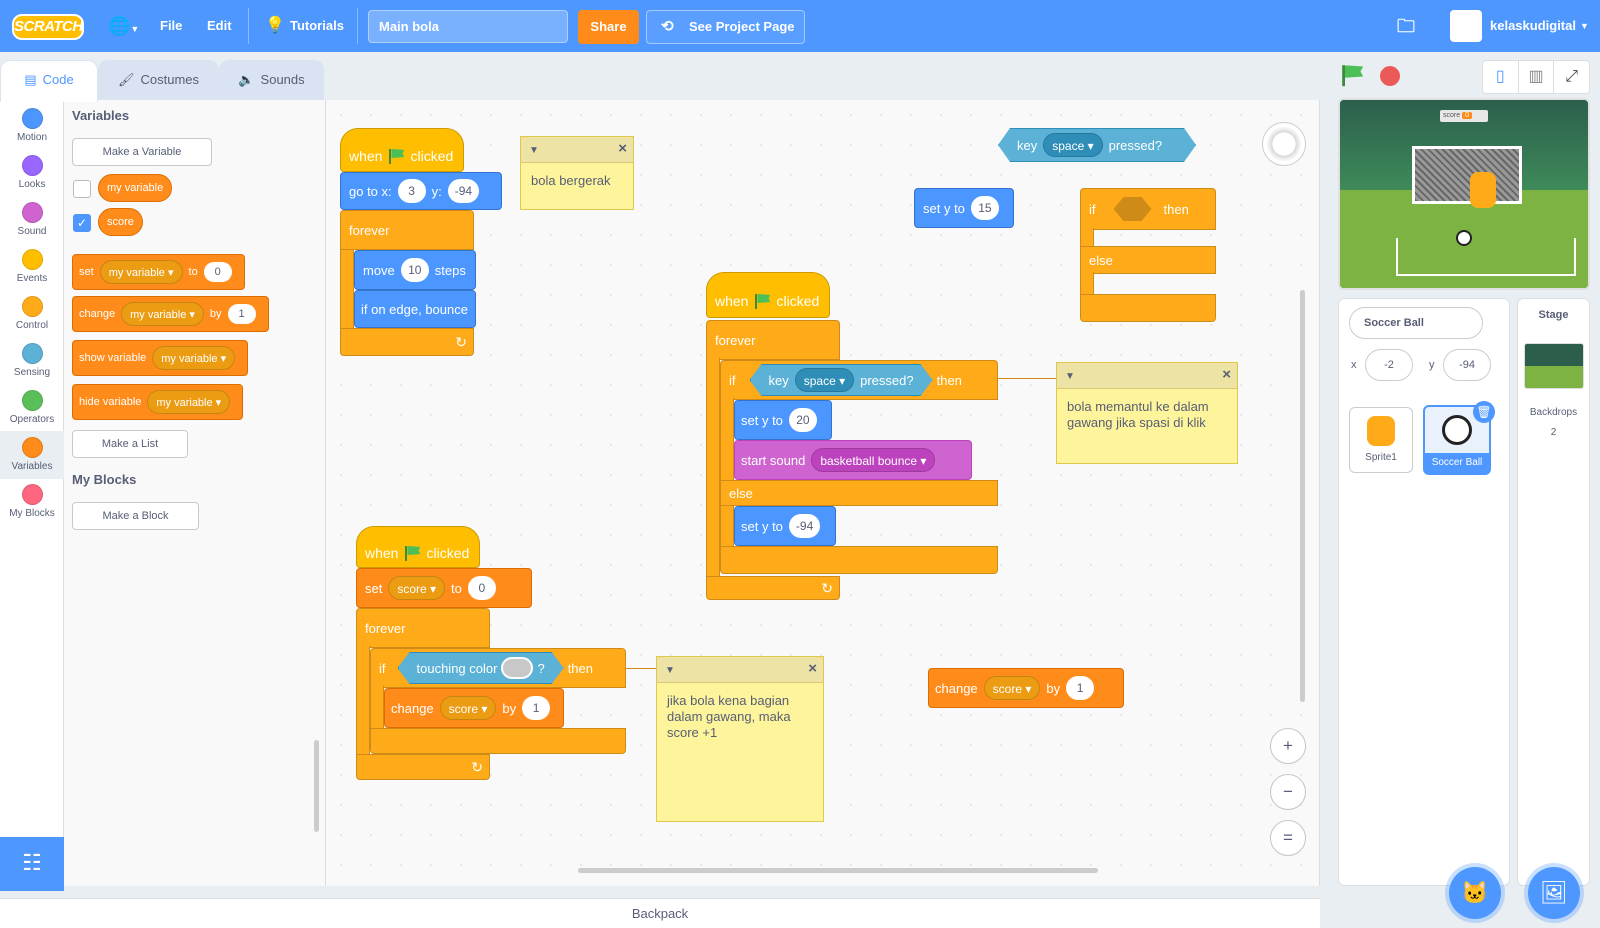  What do you see at coordinates (1464, 116) in the screenshot?
I see `score-monitor: score 0` at bounding box center [1464, 116].